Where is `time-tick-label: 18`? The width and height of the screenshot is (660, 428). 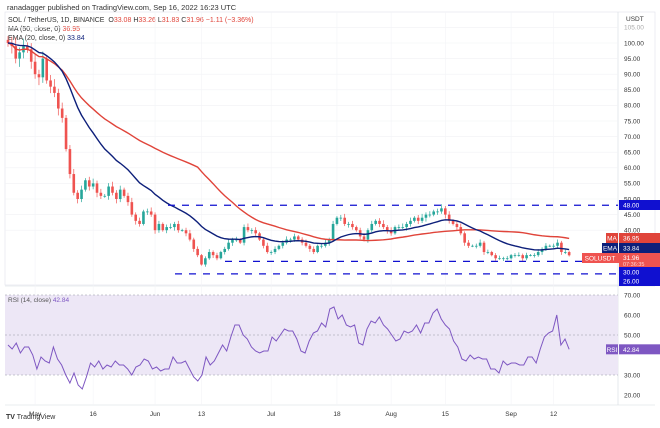 time-tick-label: 18 is located at coordinates (337, 414).